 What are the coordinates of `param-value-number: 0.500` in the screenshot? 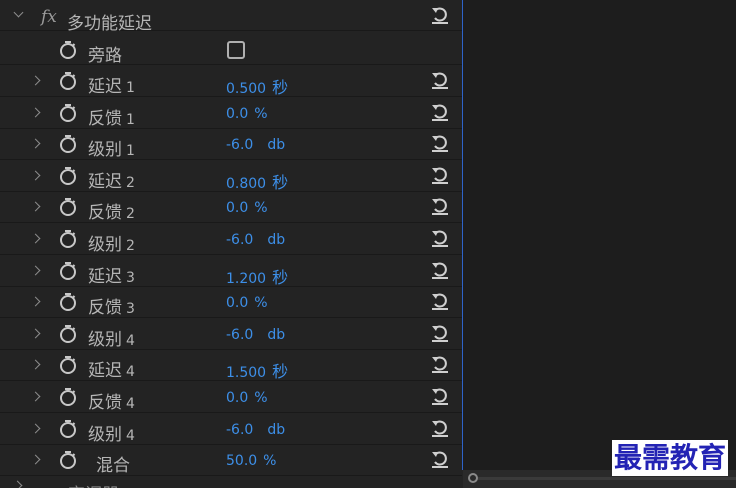 It's located at (246, 89).